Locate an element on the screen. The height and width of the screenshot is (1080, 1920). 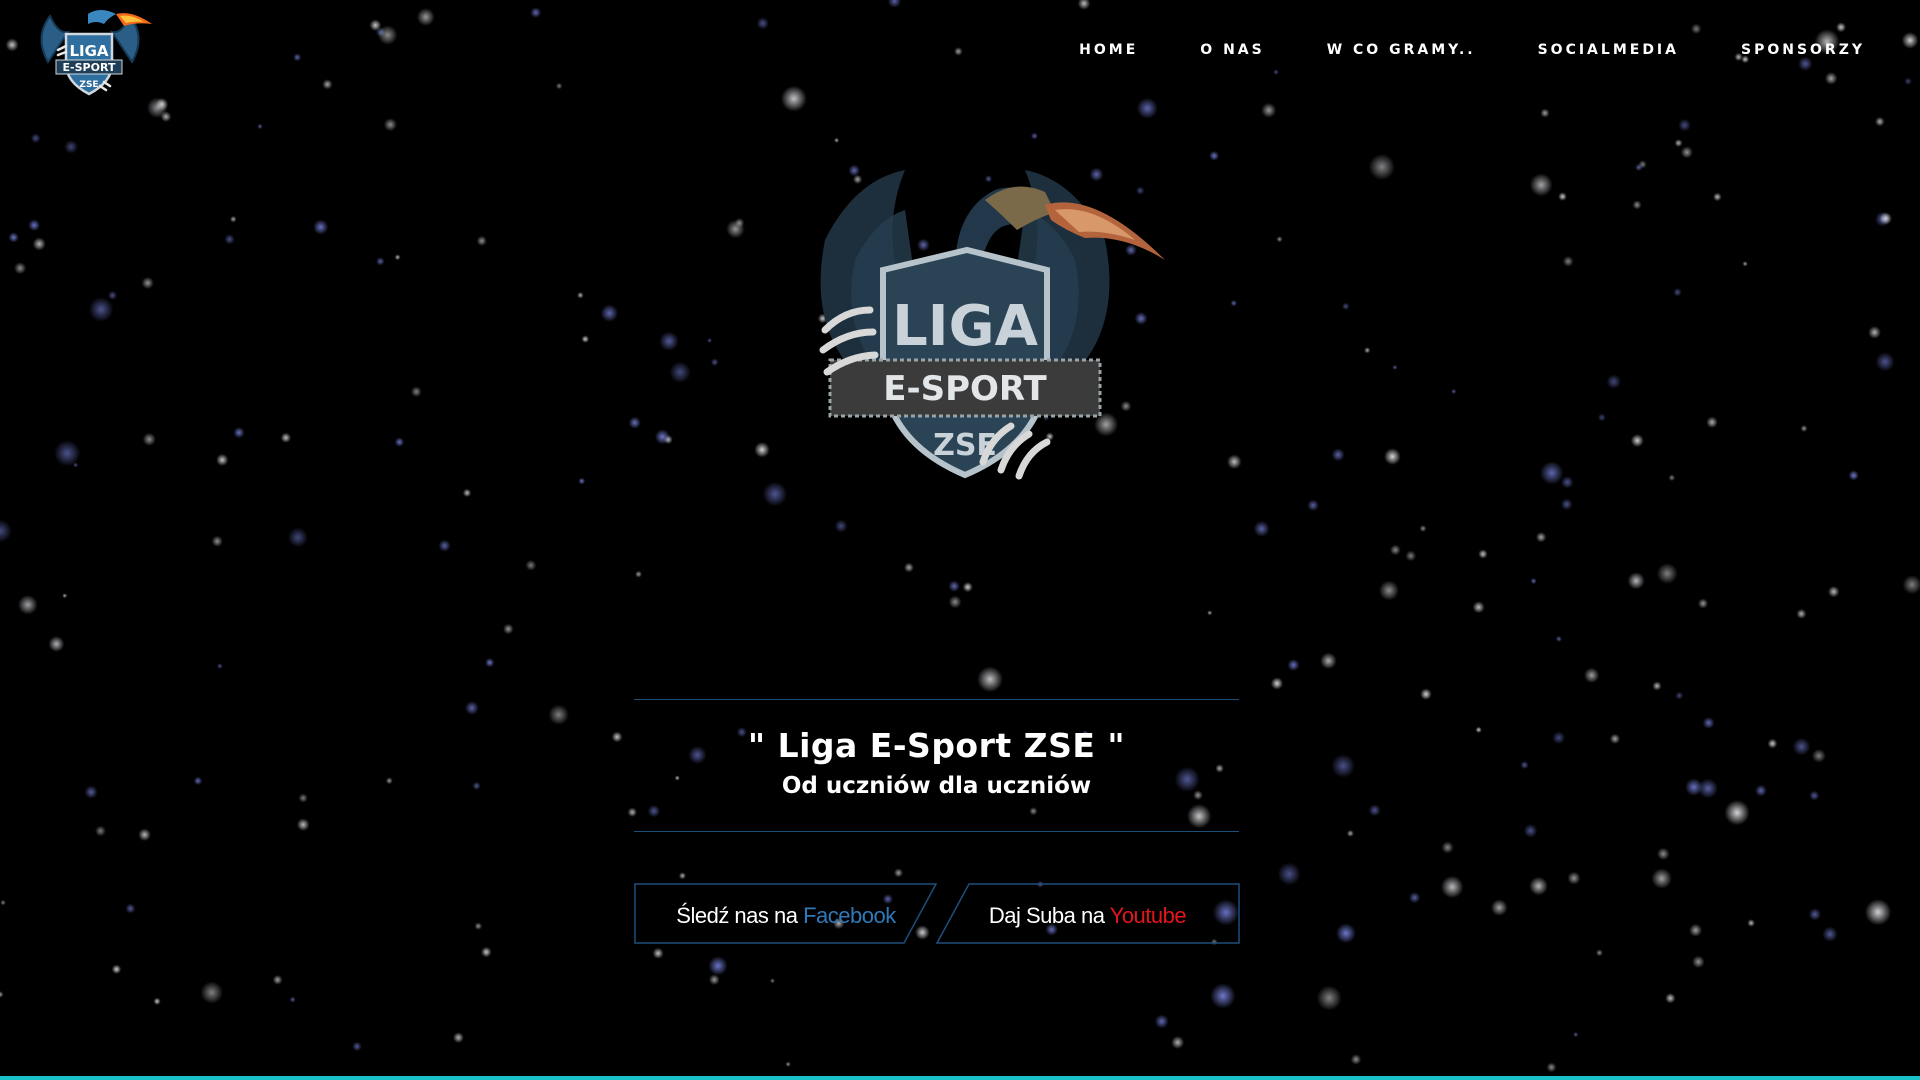
bottom-accent-bar is located at coordinates (960, 1078).